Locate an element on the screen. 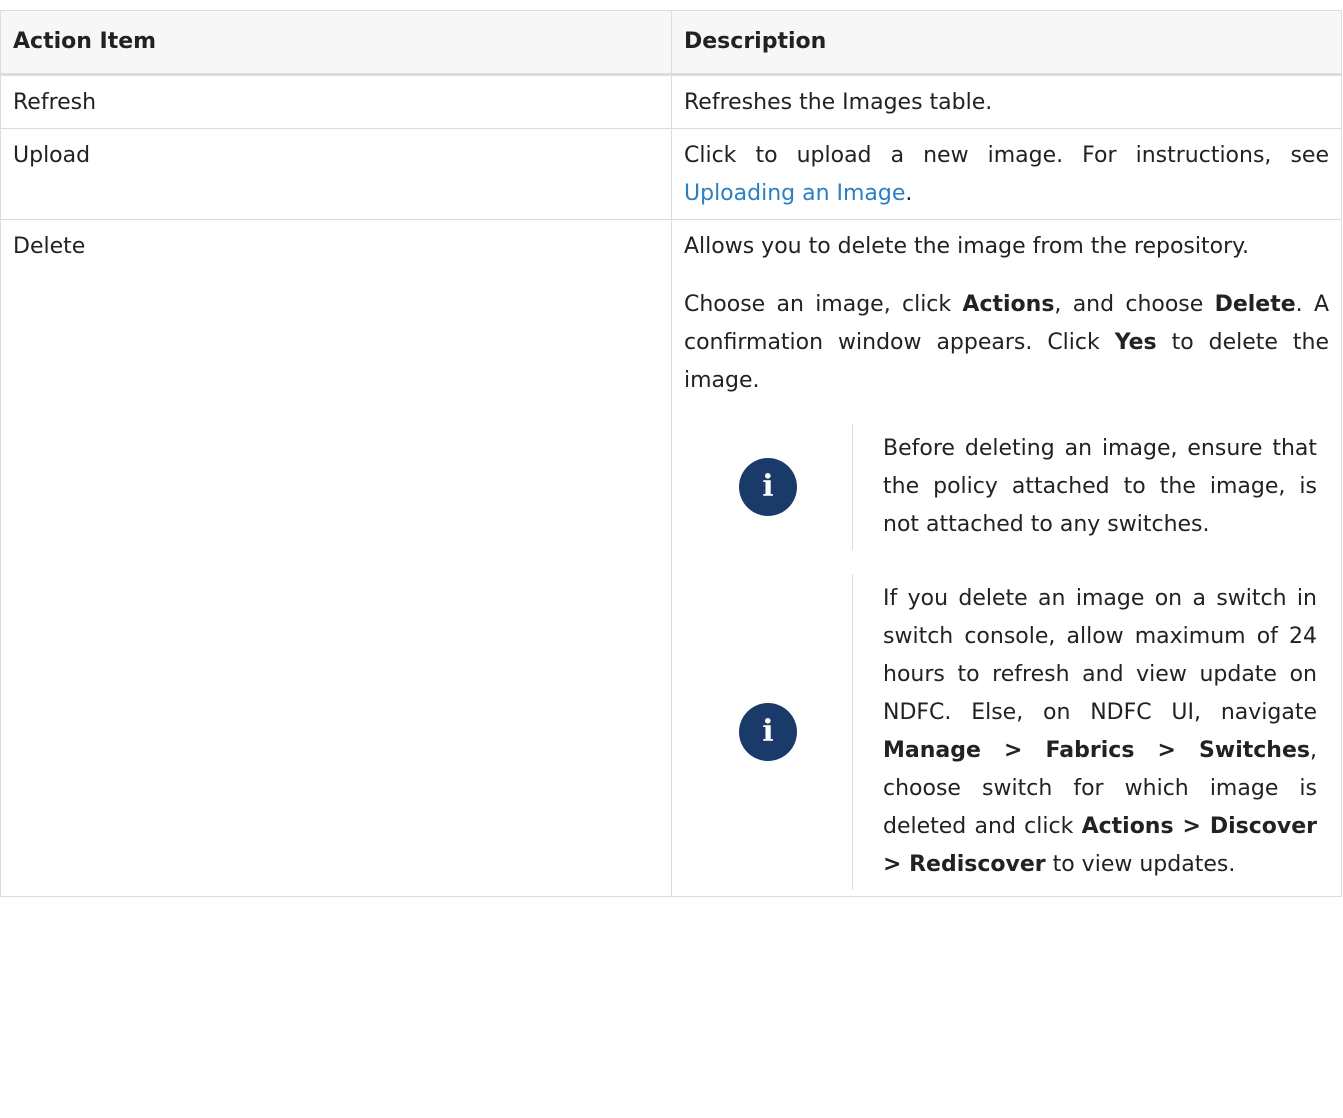  para2-bold-delete: Delete is located at coordinates (1255, 304).